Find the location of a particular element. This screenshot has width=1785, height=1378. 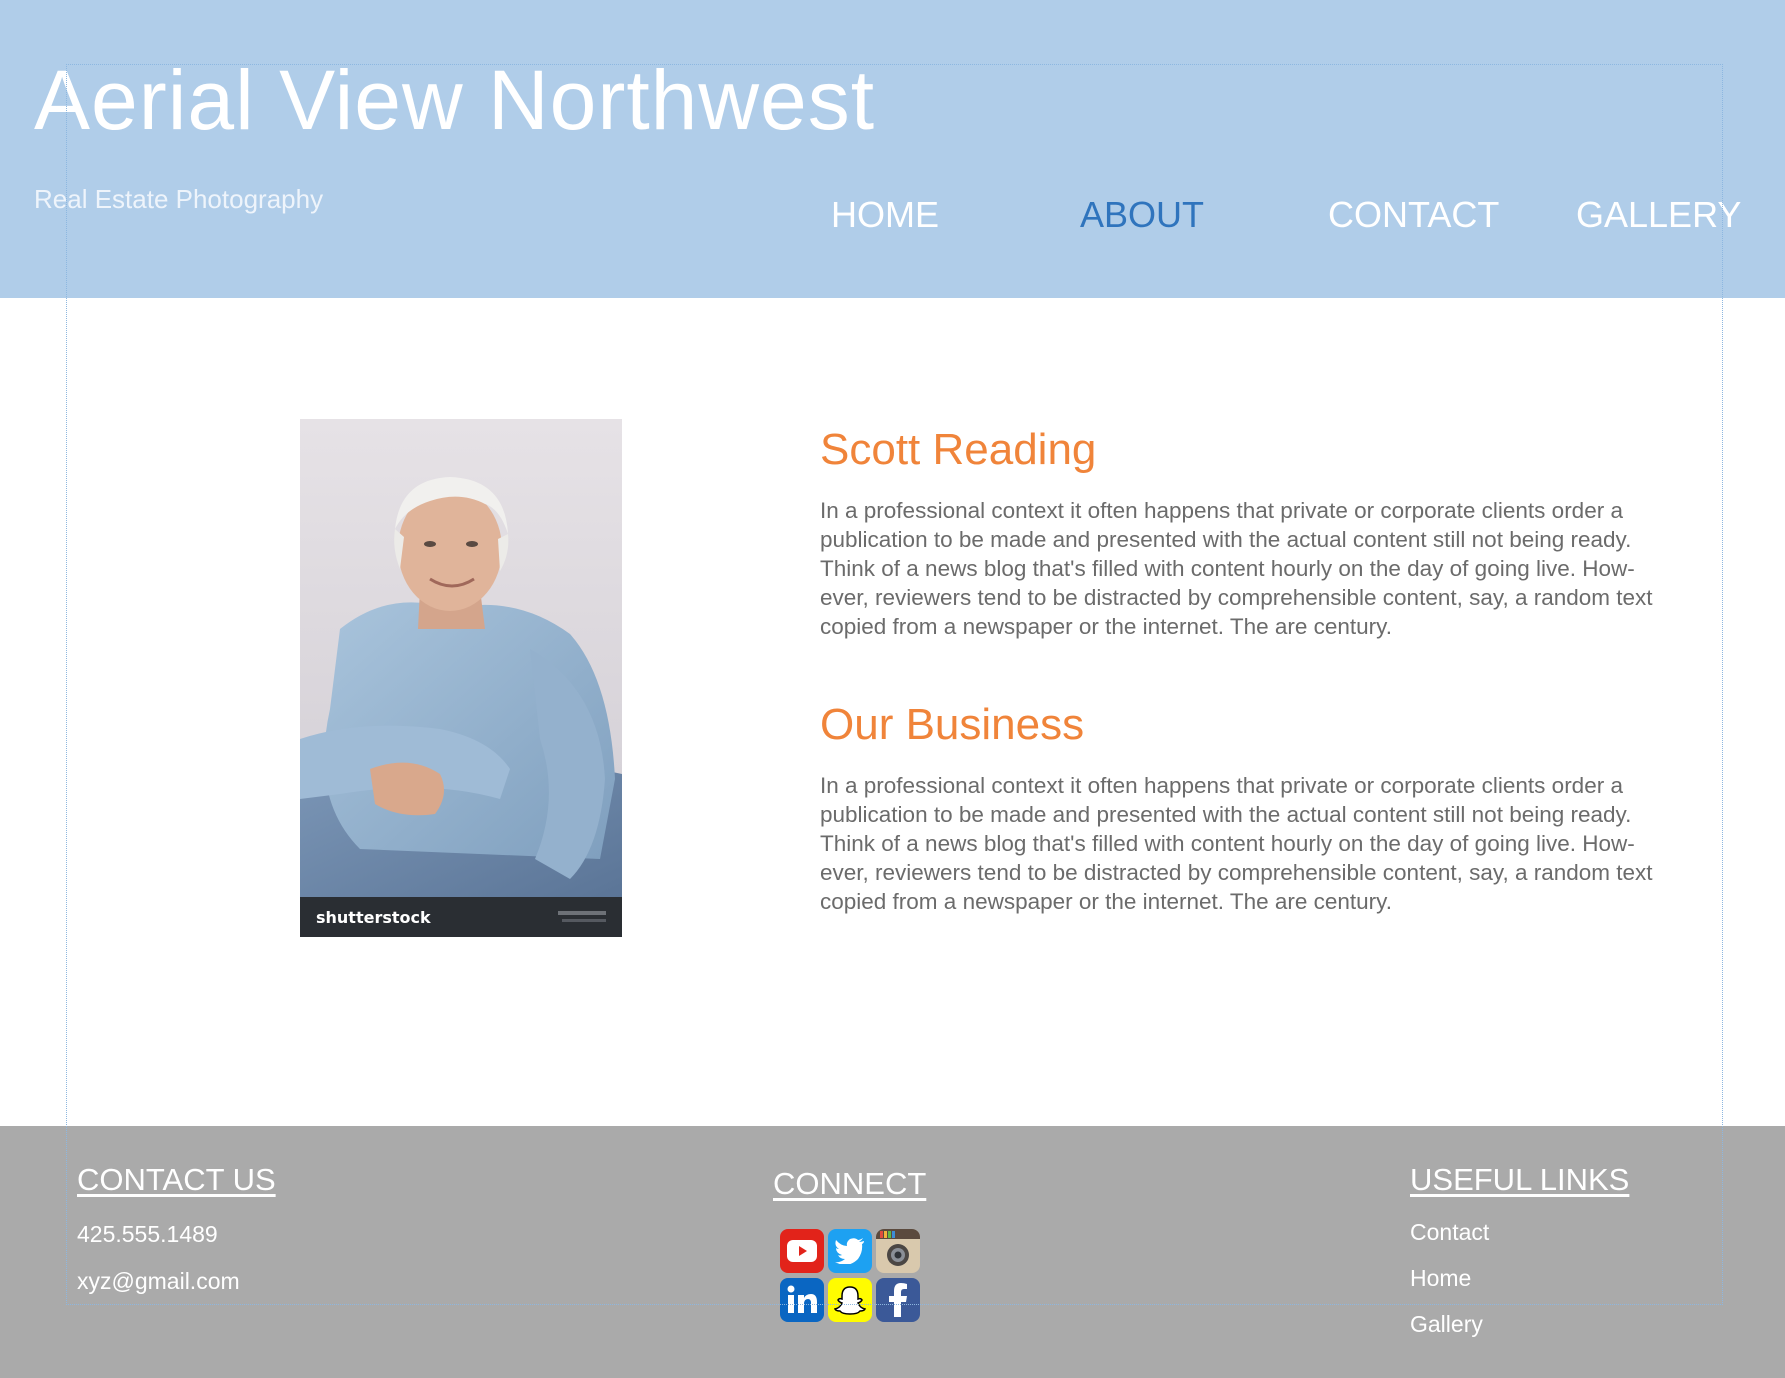

footer-links-heading: USEFUL LINKS is located at coordinates (1520, 1179).